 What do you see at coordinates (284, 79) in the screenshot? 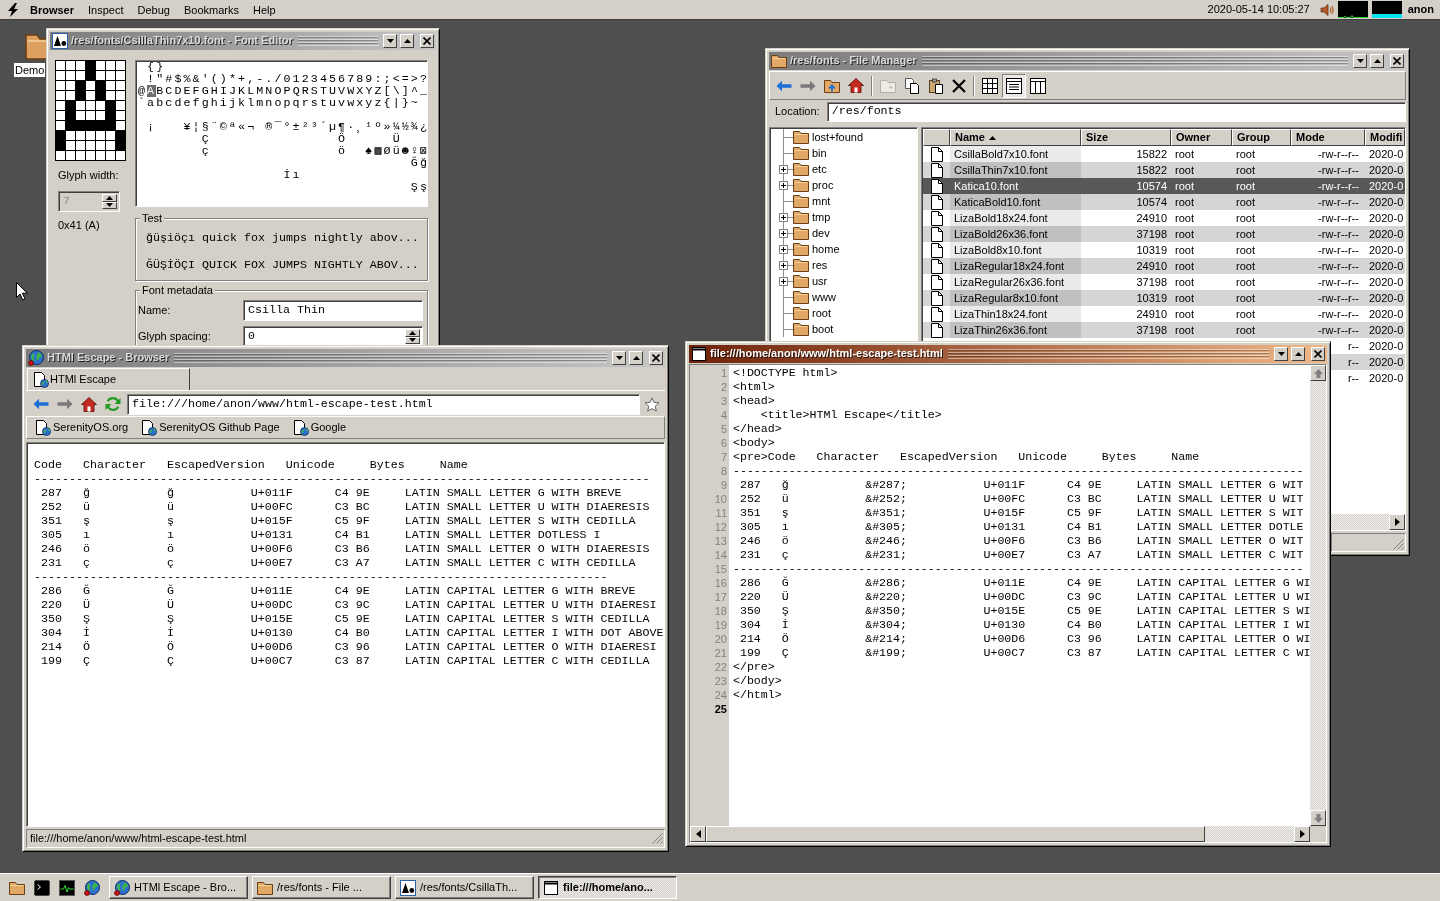
I see `glyph-characters: !"#$%&'()*+,-./0123456789:;<=>?` at bounding box center [284, 79].